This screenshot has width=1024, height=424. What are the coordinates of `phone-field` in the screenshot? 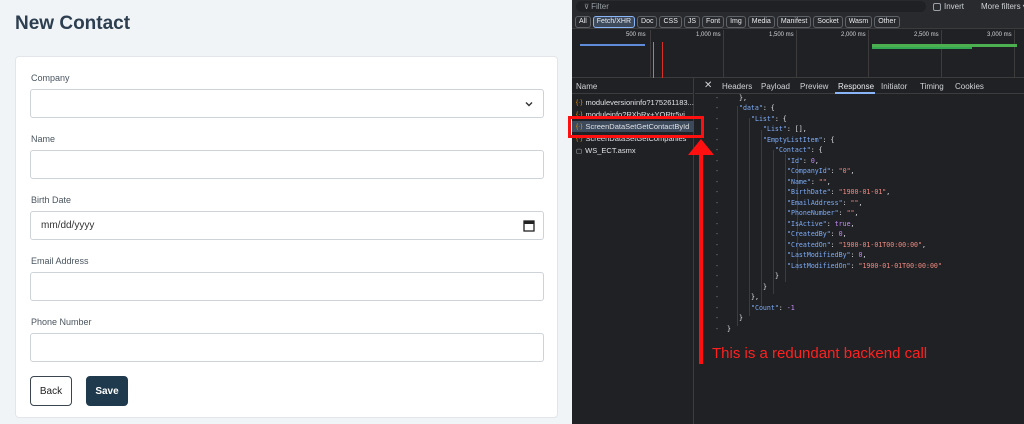 It's located at (287, 347).